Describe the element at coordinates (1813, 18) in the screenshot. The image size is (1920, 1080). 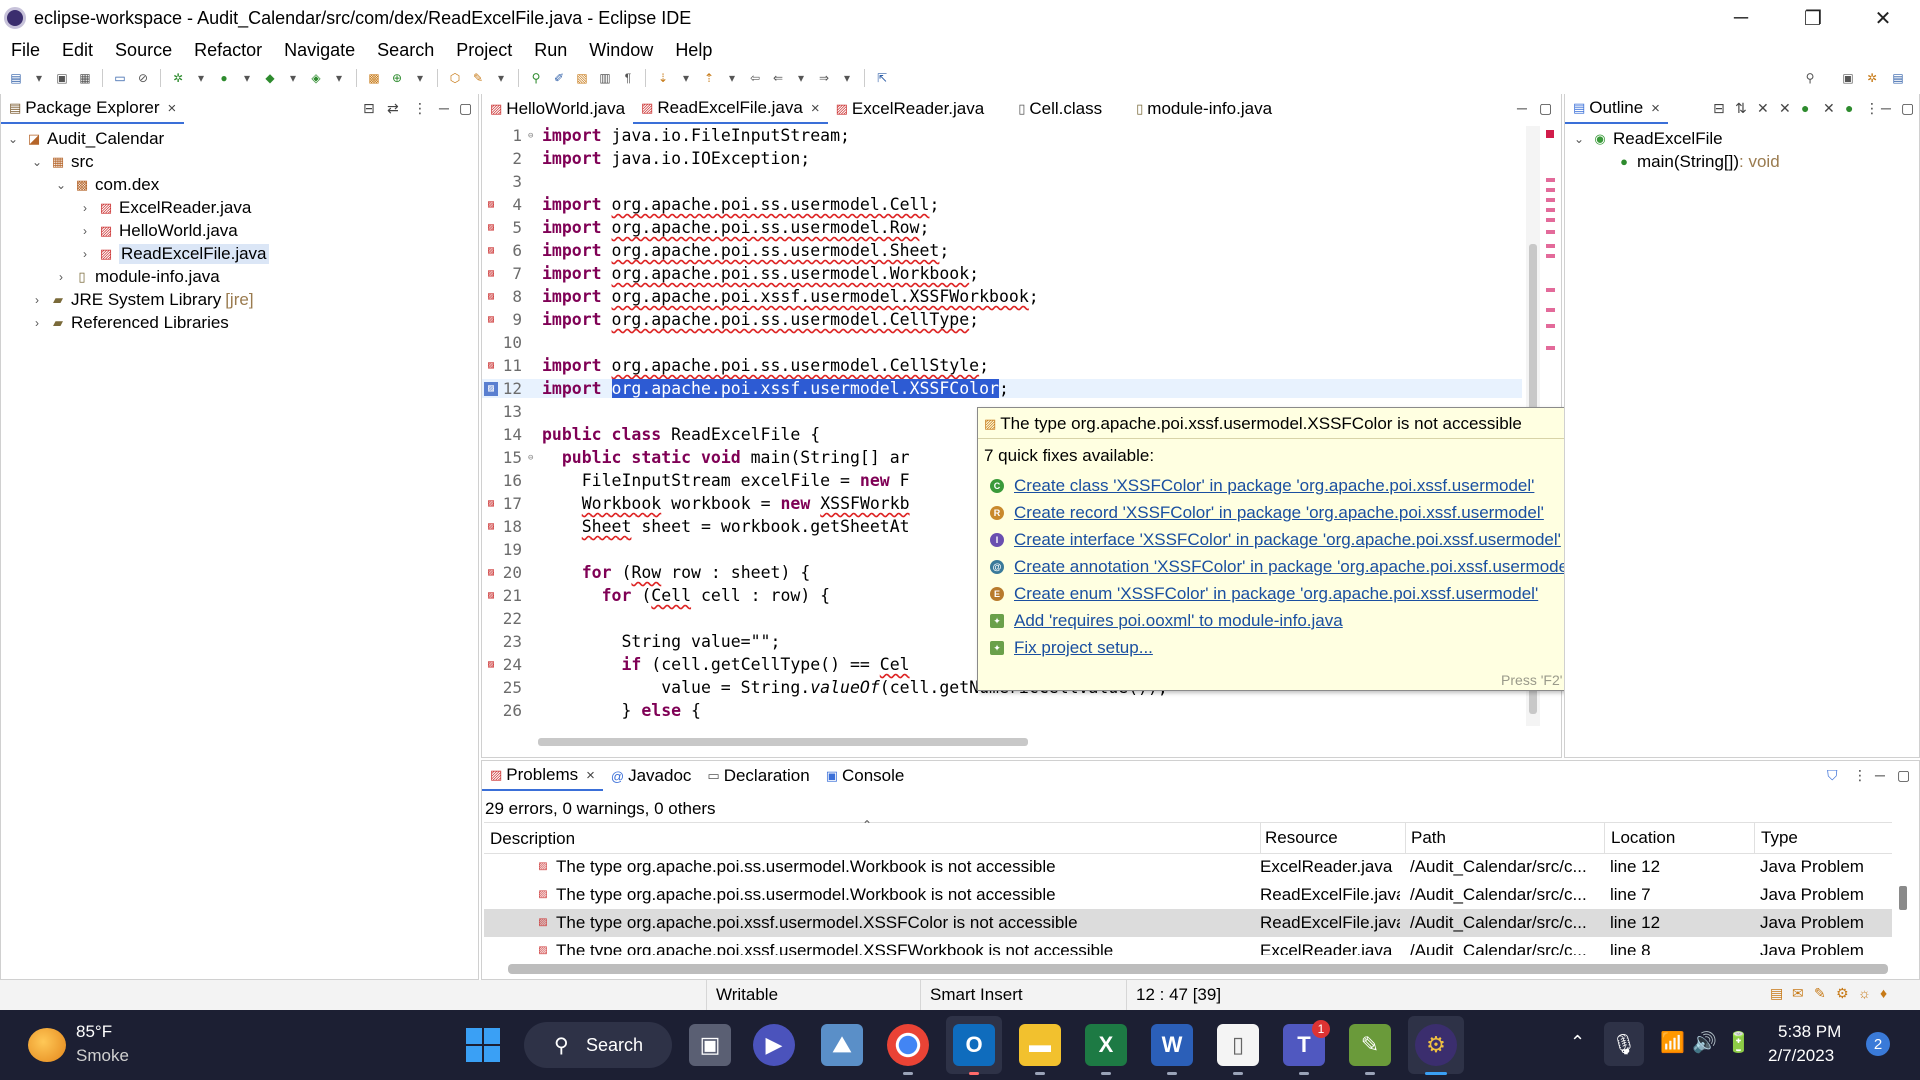
I see `restore-button: ❐` at that location.